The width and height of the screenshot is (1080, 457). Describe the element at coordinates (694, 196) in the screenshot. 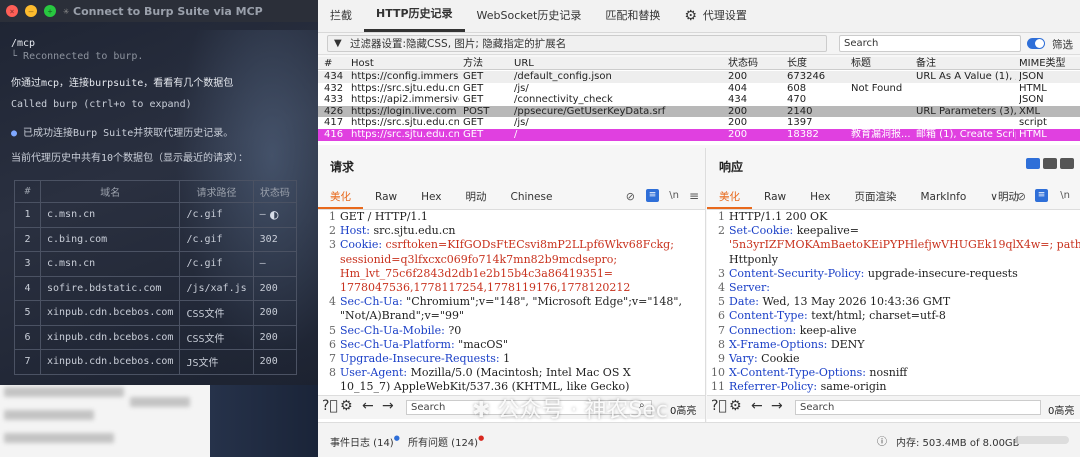

I see `more-menu-icon: ≡` at that location.